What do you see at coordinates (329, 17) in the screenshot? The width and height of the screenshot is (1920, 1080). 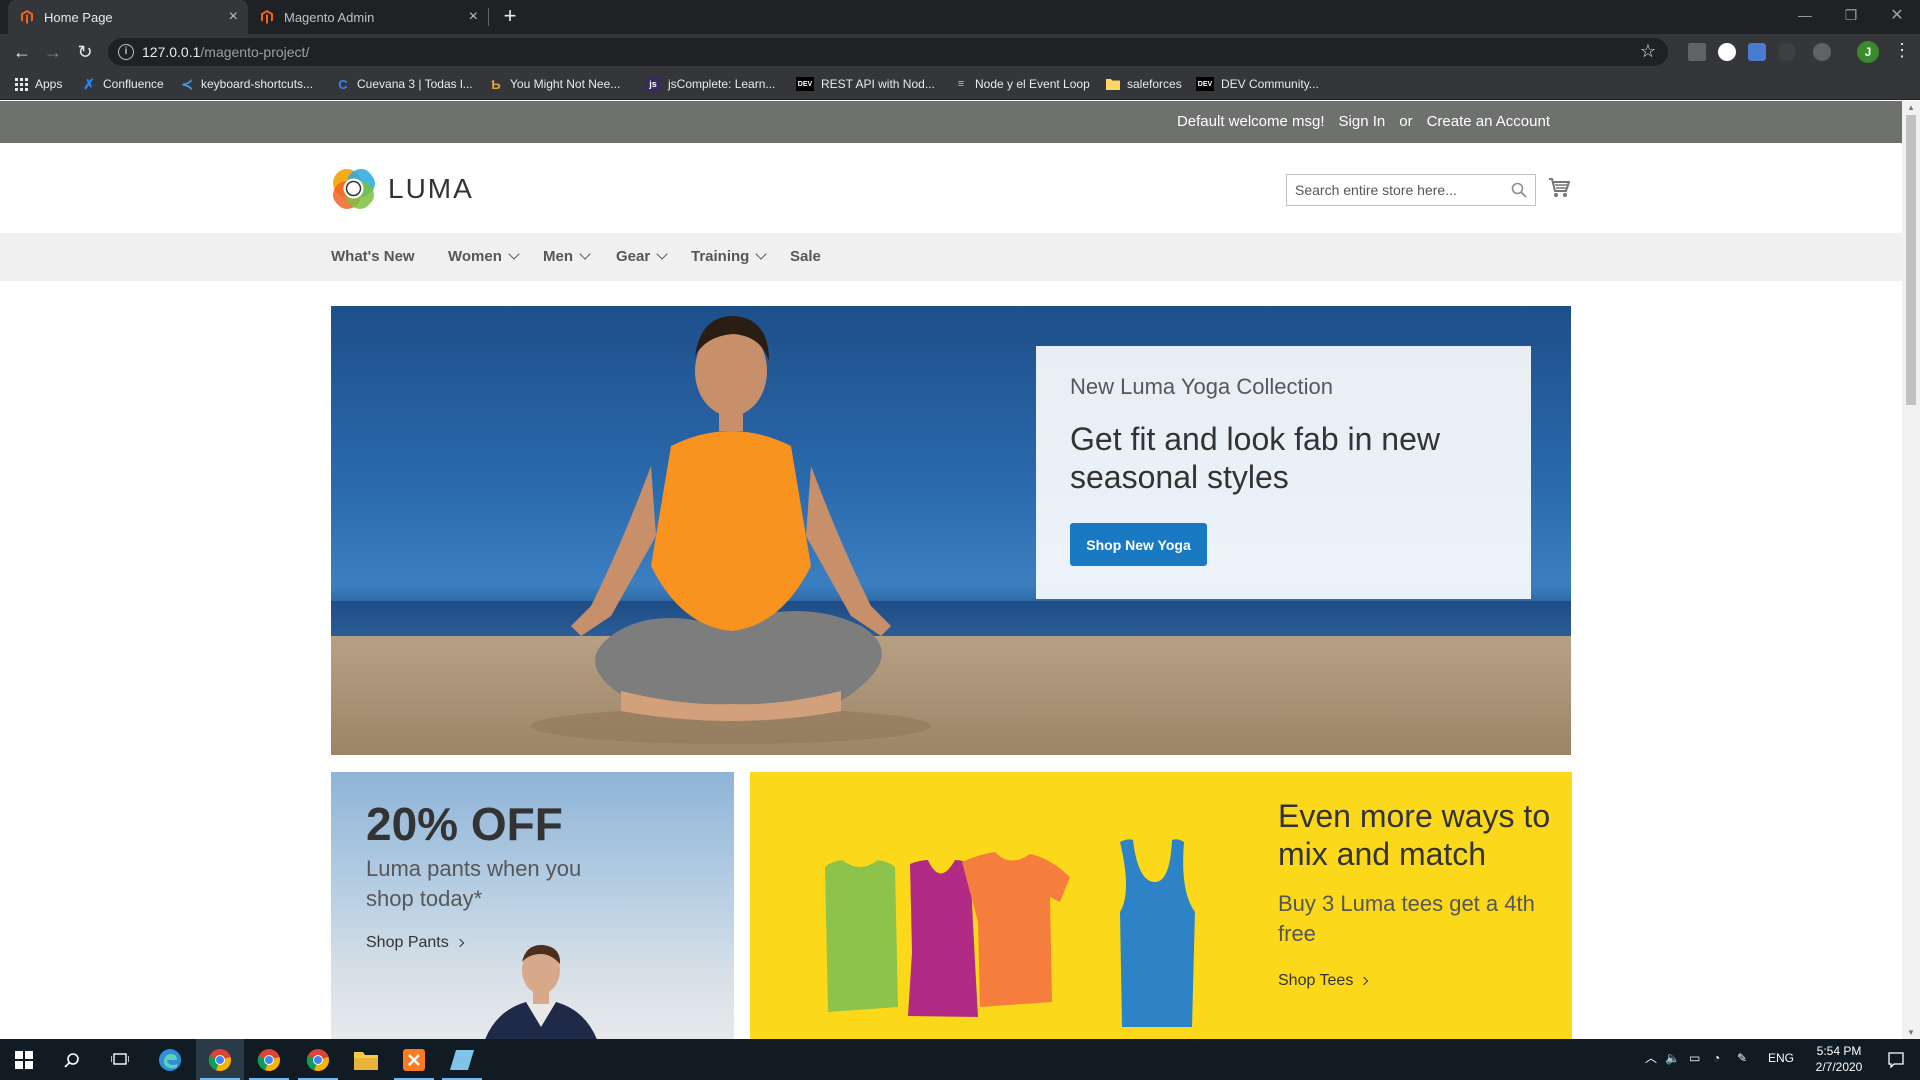 I see `tab-label: Magento Admin` at bounding box center [329, 17].